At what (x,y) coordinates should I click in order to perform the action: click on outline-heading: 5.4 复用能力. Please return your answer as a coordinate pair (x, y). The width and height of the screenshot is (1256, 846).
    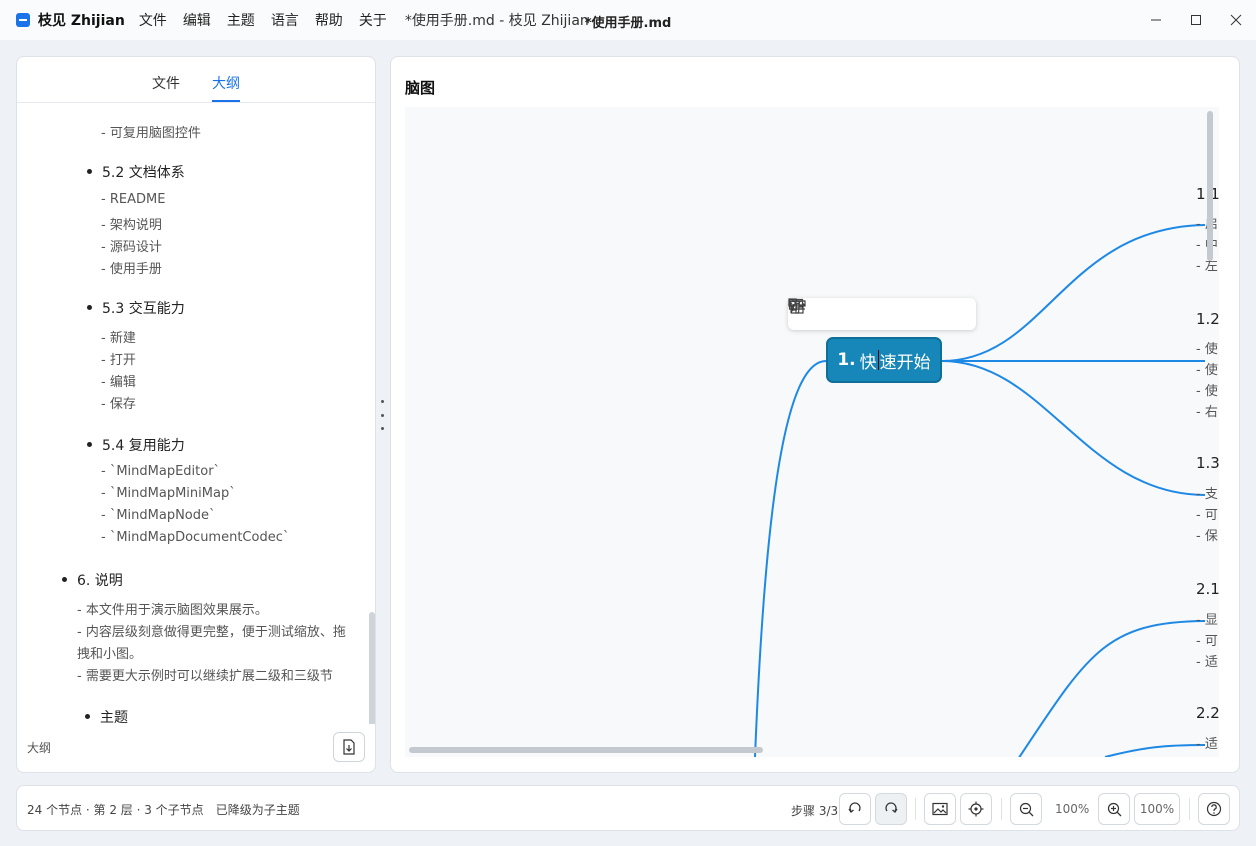
    Looking at the image, I should click on (136, 445).